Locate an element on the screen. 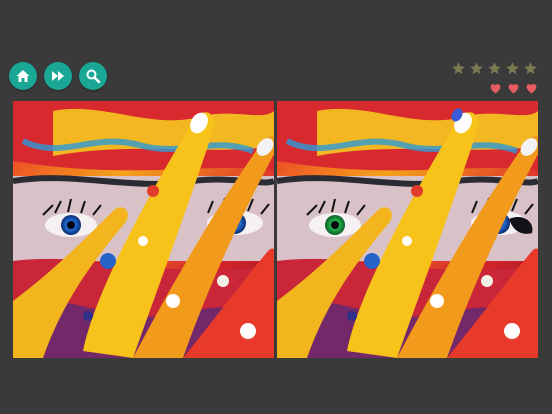  magnifier-icon is located at coordinates (93, 76).